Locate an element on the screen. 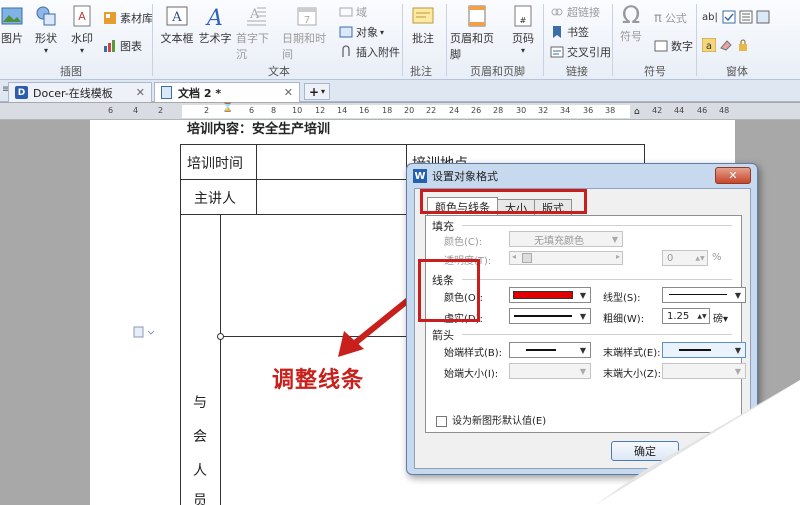  number-button: 数字 is located at coordinates (673, 46).